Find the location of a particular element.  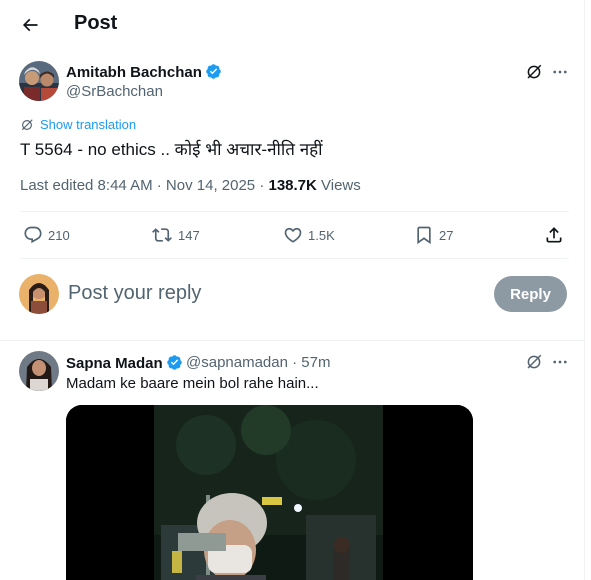

grok-button is located at coordinates (534, 72).